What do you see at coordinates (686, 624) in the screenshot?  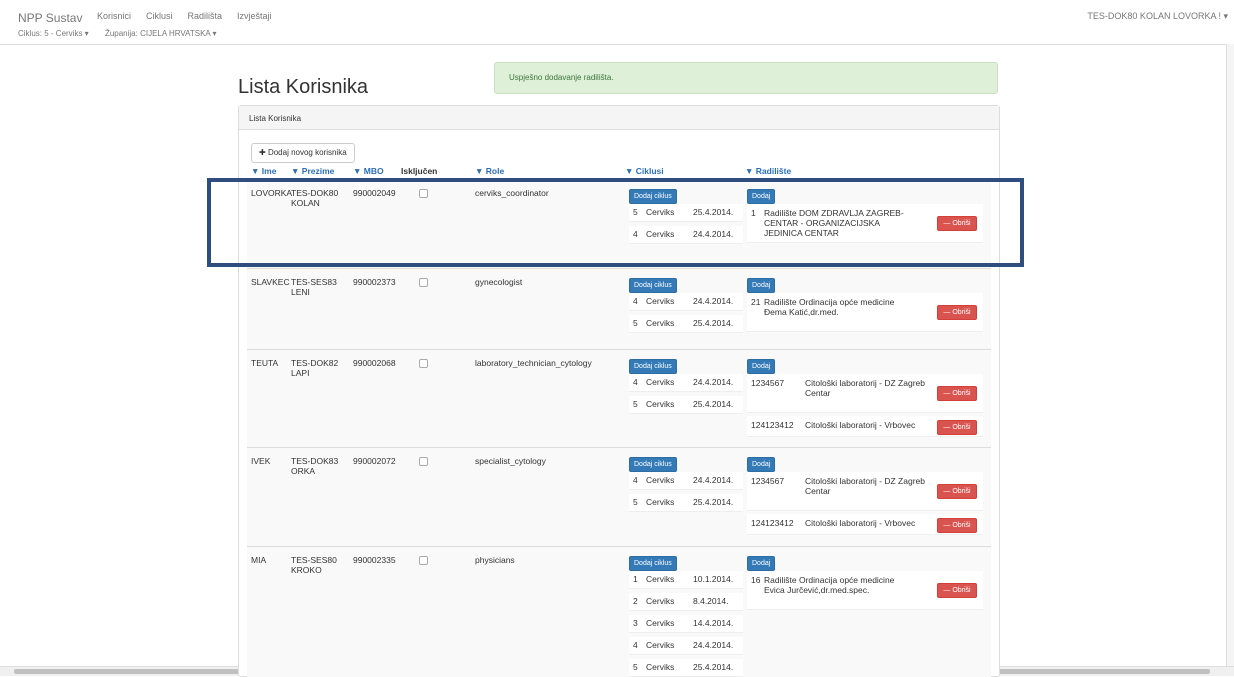 I see `cycle-item: 3 Cerviks 14.4.2014.` at bounding box center [686, 624].